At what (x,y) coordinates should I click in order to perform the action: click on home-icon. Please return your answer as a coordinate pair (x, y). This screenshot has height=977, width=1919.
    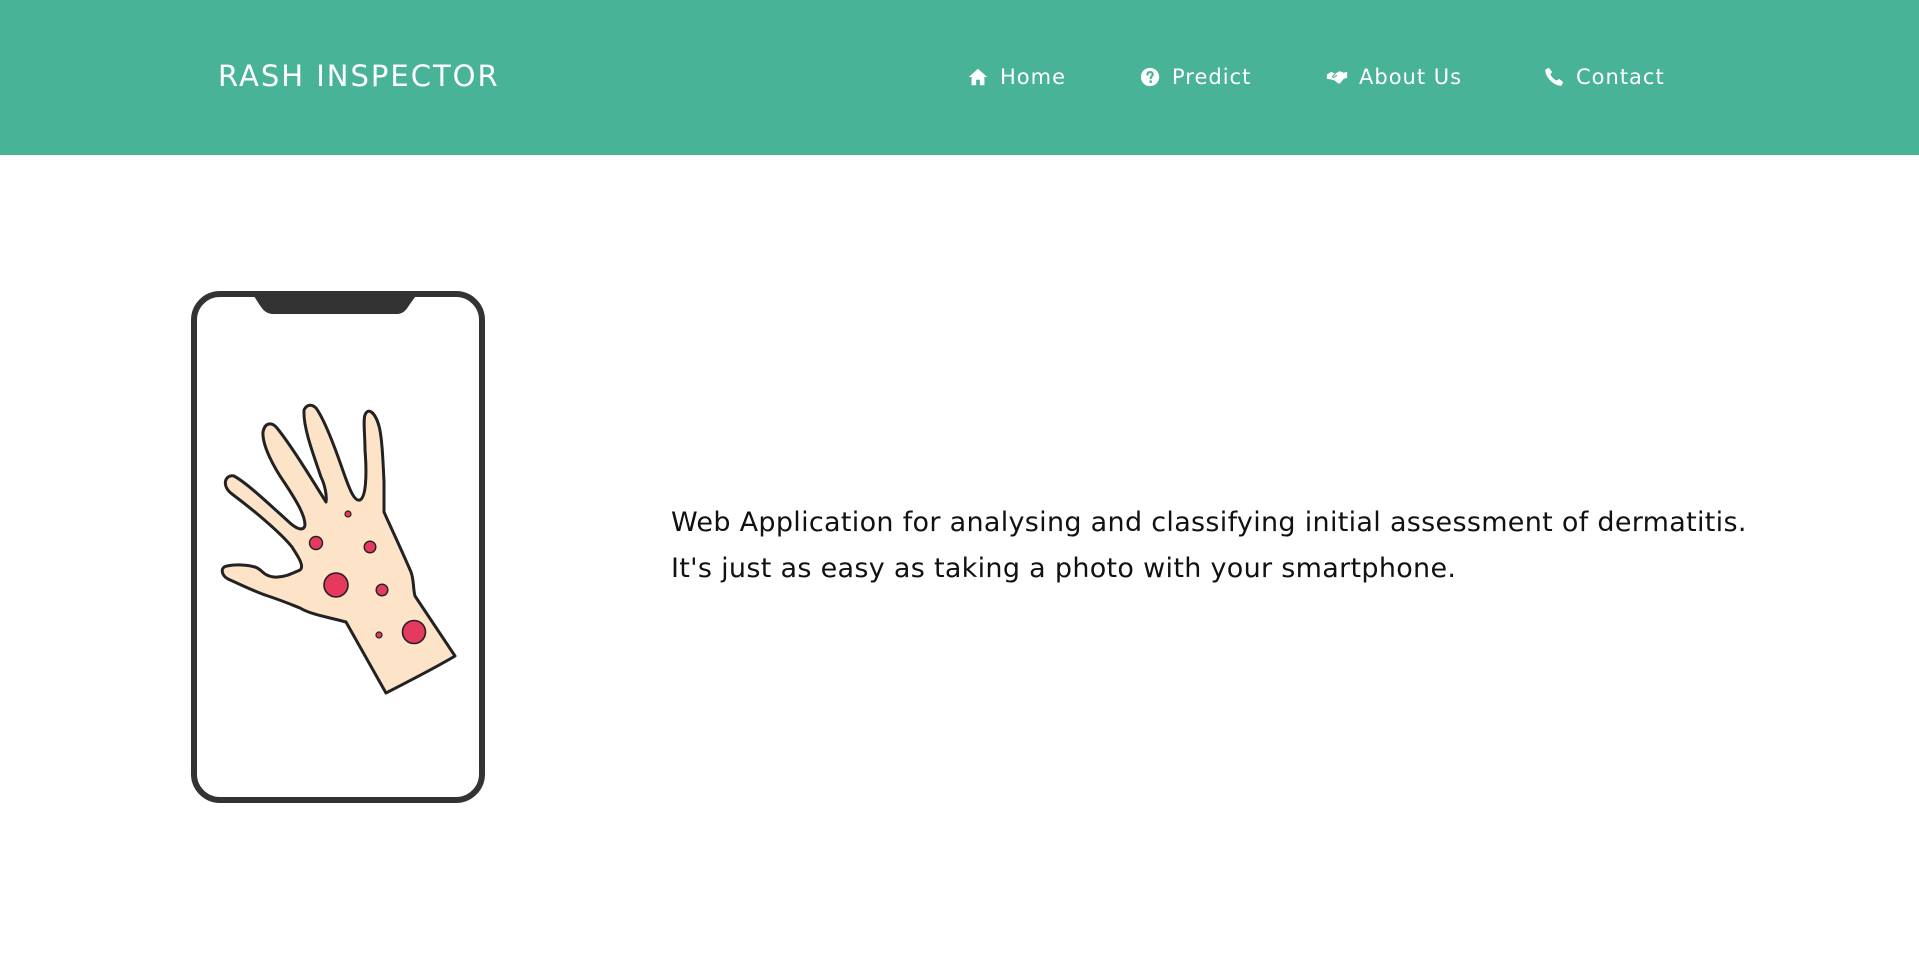
    Looking at the image, I should click on (978, 77).